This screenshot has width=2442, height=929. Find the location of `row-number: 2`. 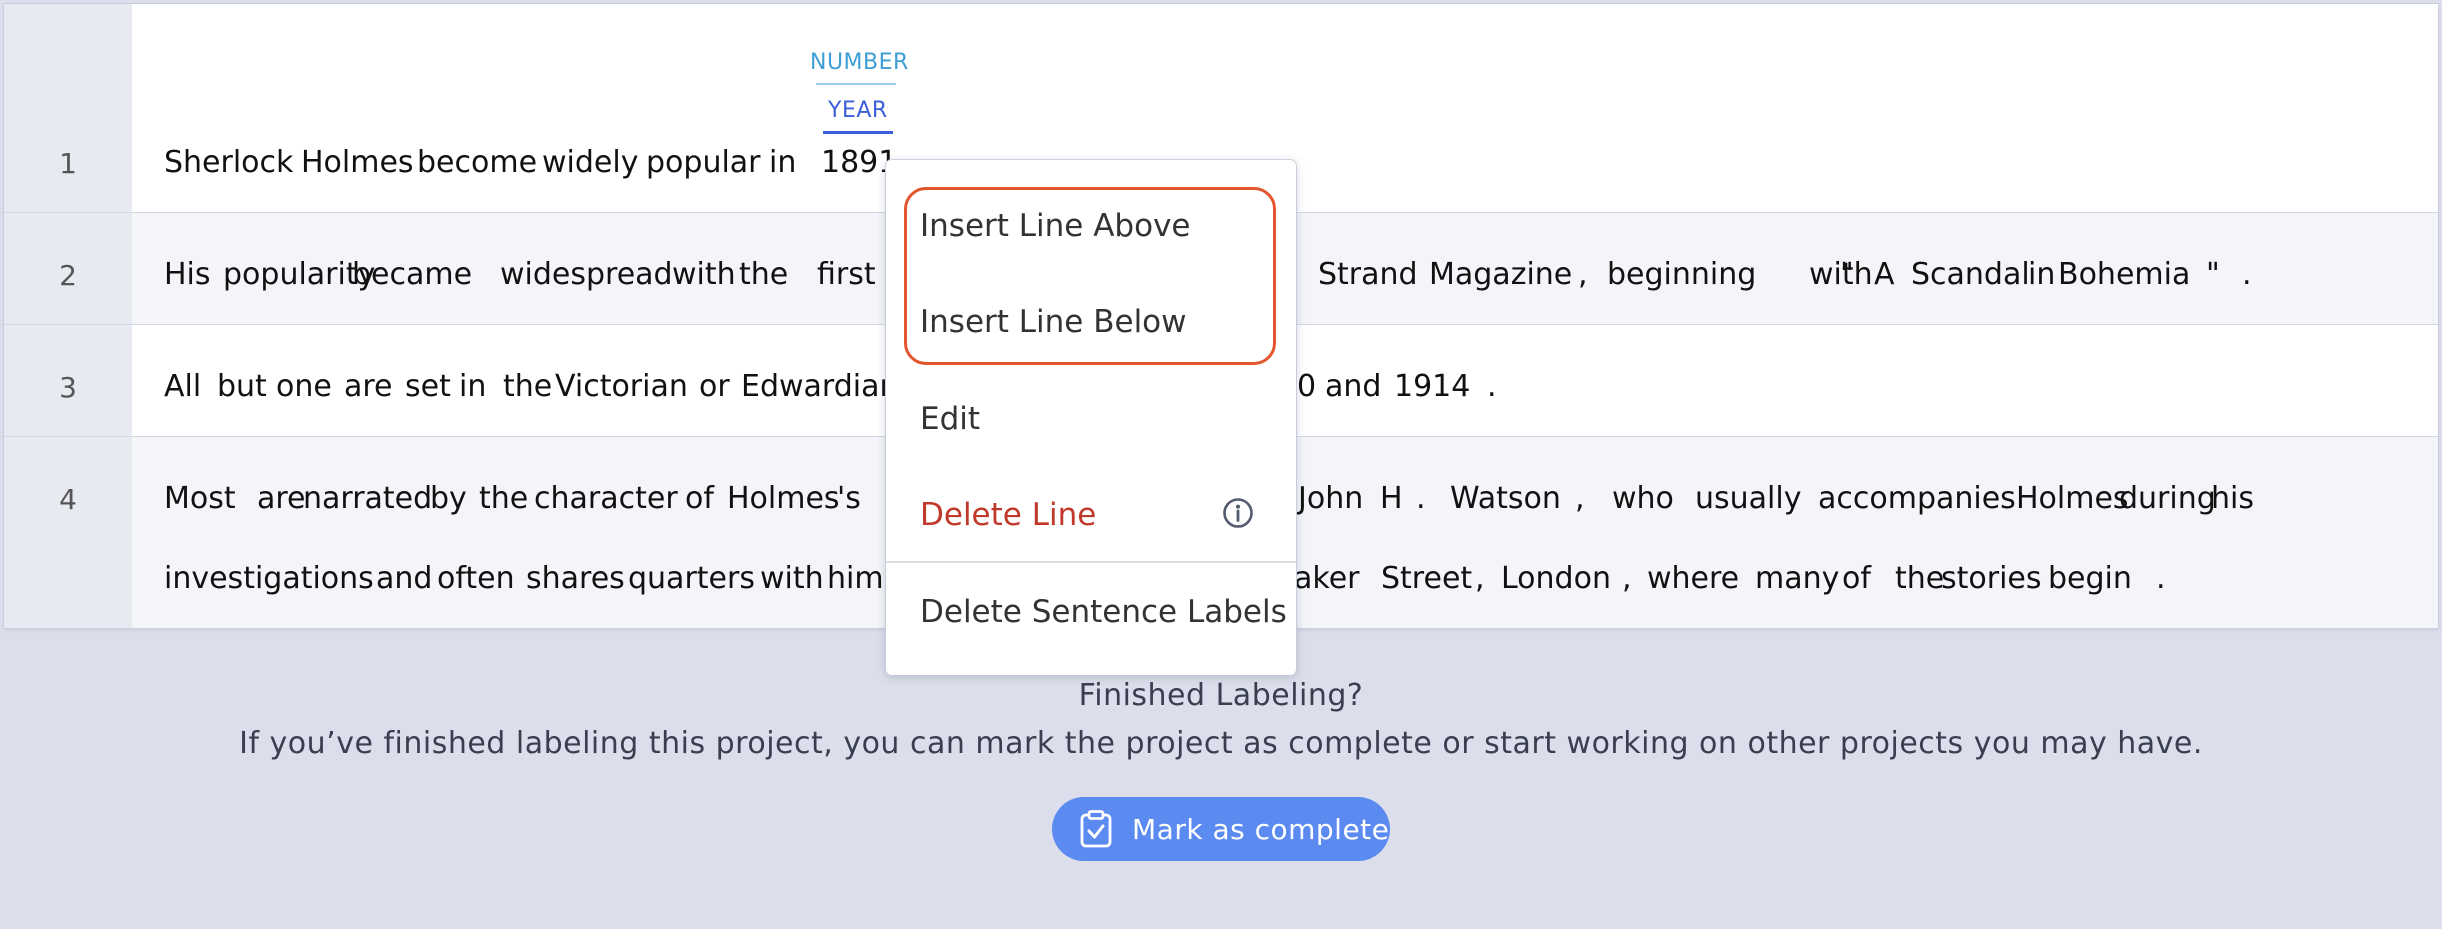

row-number: 2 is located at coordinates (68, 275).